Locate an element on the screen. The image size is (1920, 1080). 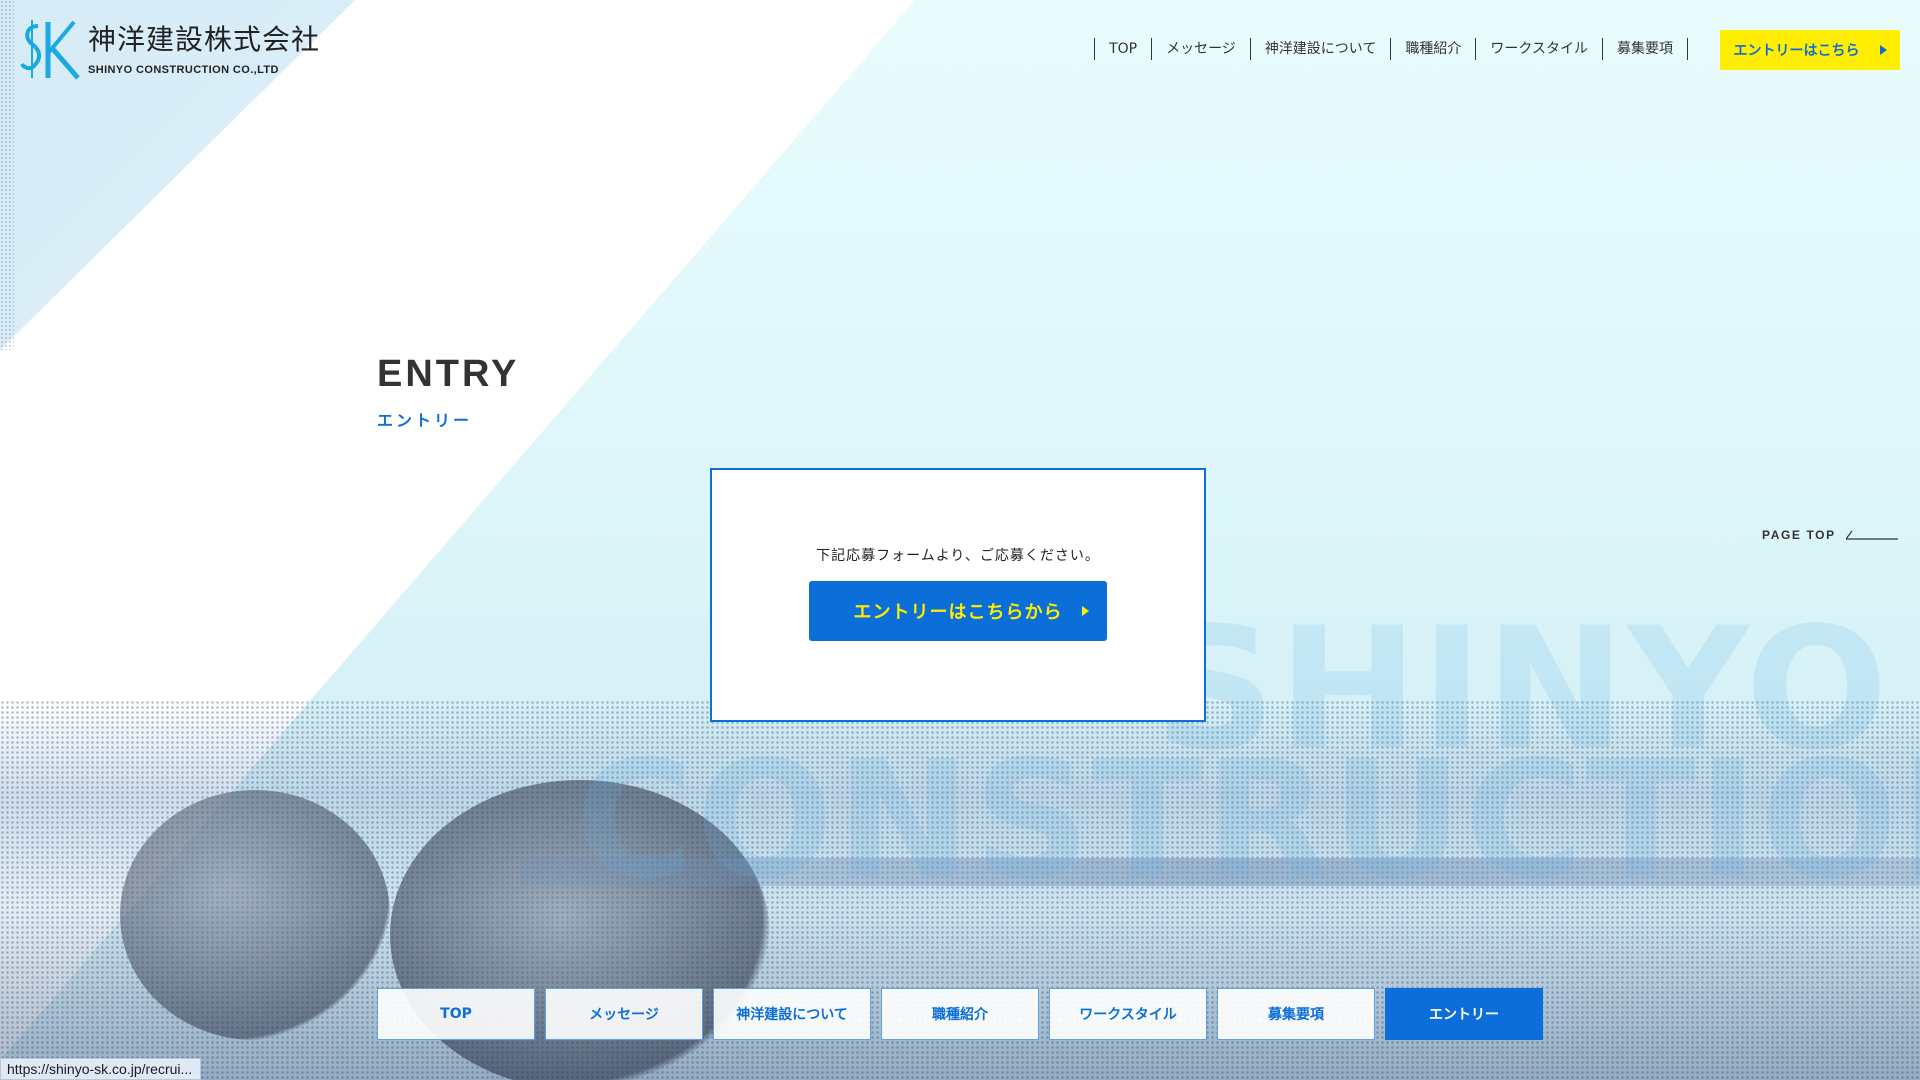
footer-nav-requirements: 募集要項 is located at coordinates (1296, 1014).